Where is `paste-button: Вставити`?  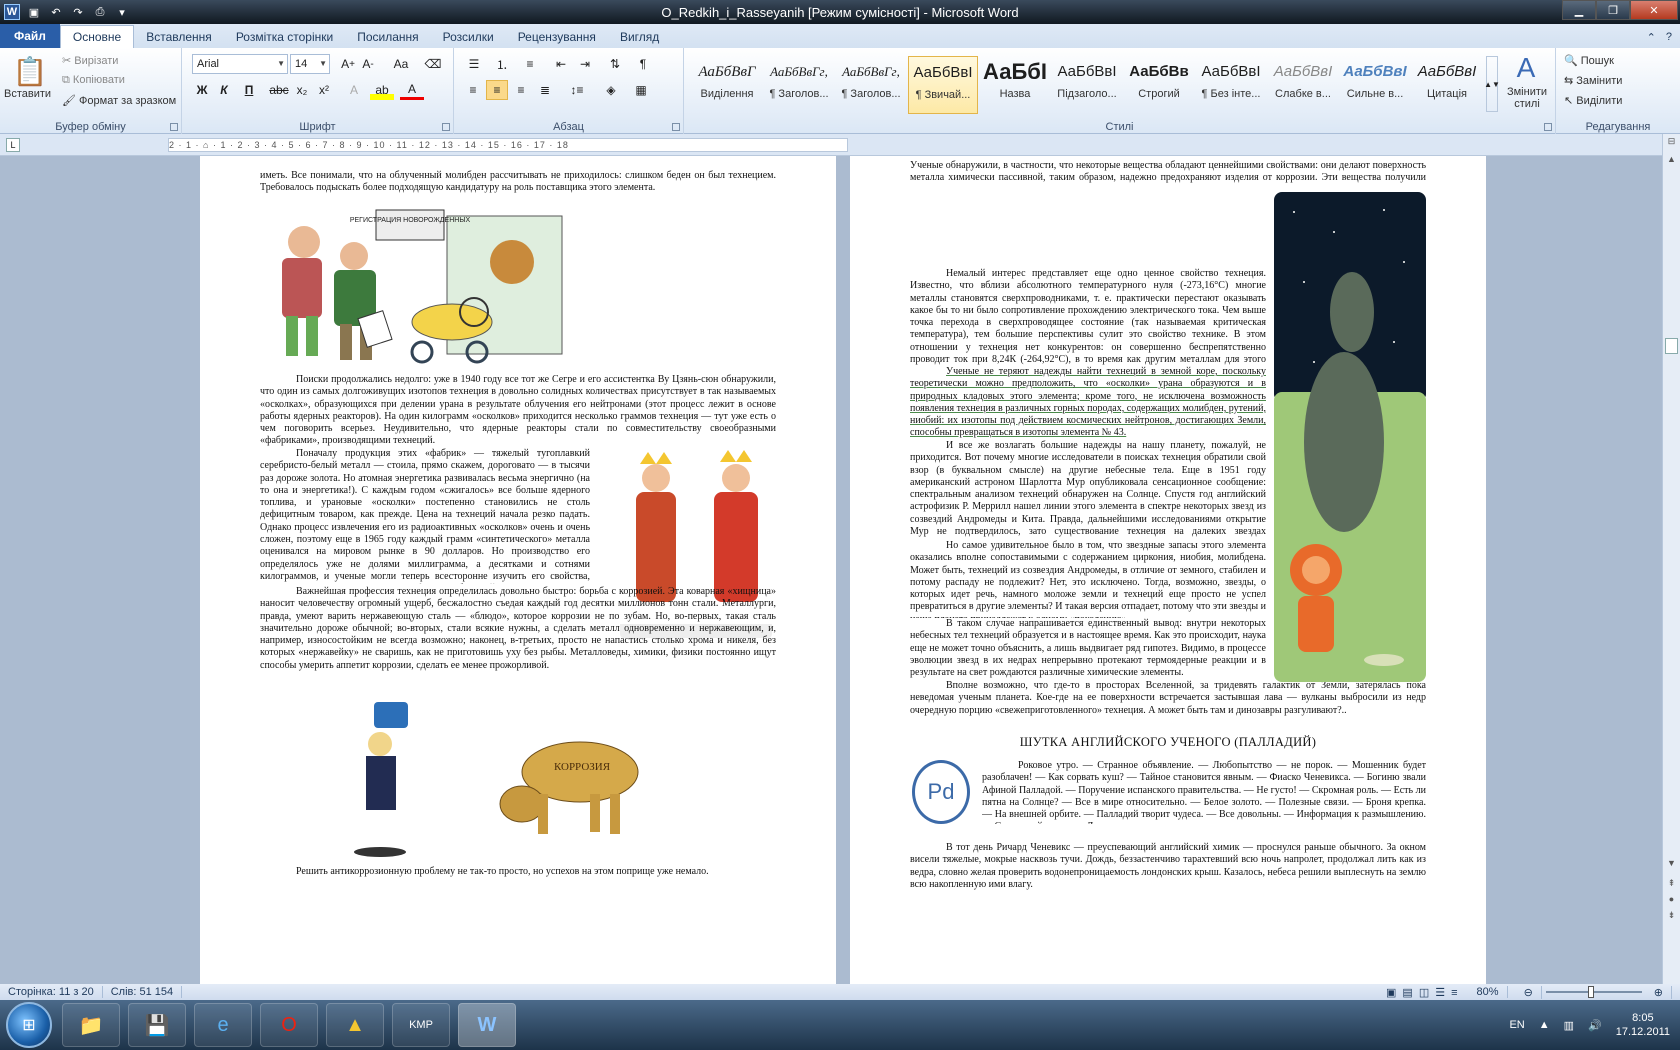 paste-button: Вставити is located at coordinates (27, 94).